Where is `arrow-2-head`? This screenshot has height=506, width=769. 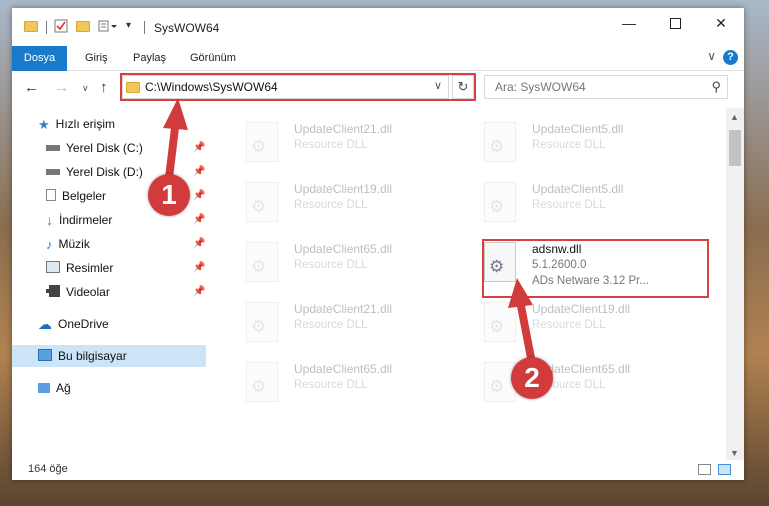
arrow-2-head is located at coordinates (520, 293).